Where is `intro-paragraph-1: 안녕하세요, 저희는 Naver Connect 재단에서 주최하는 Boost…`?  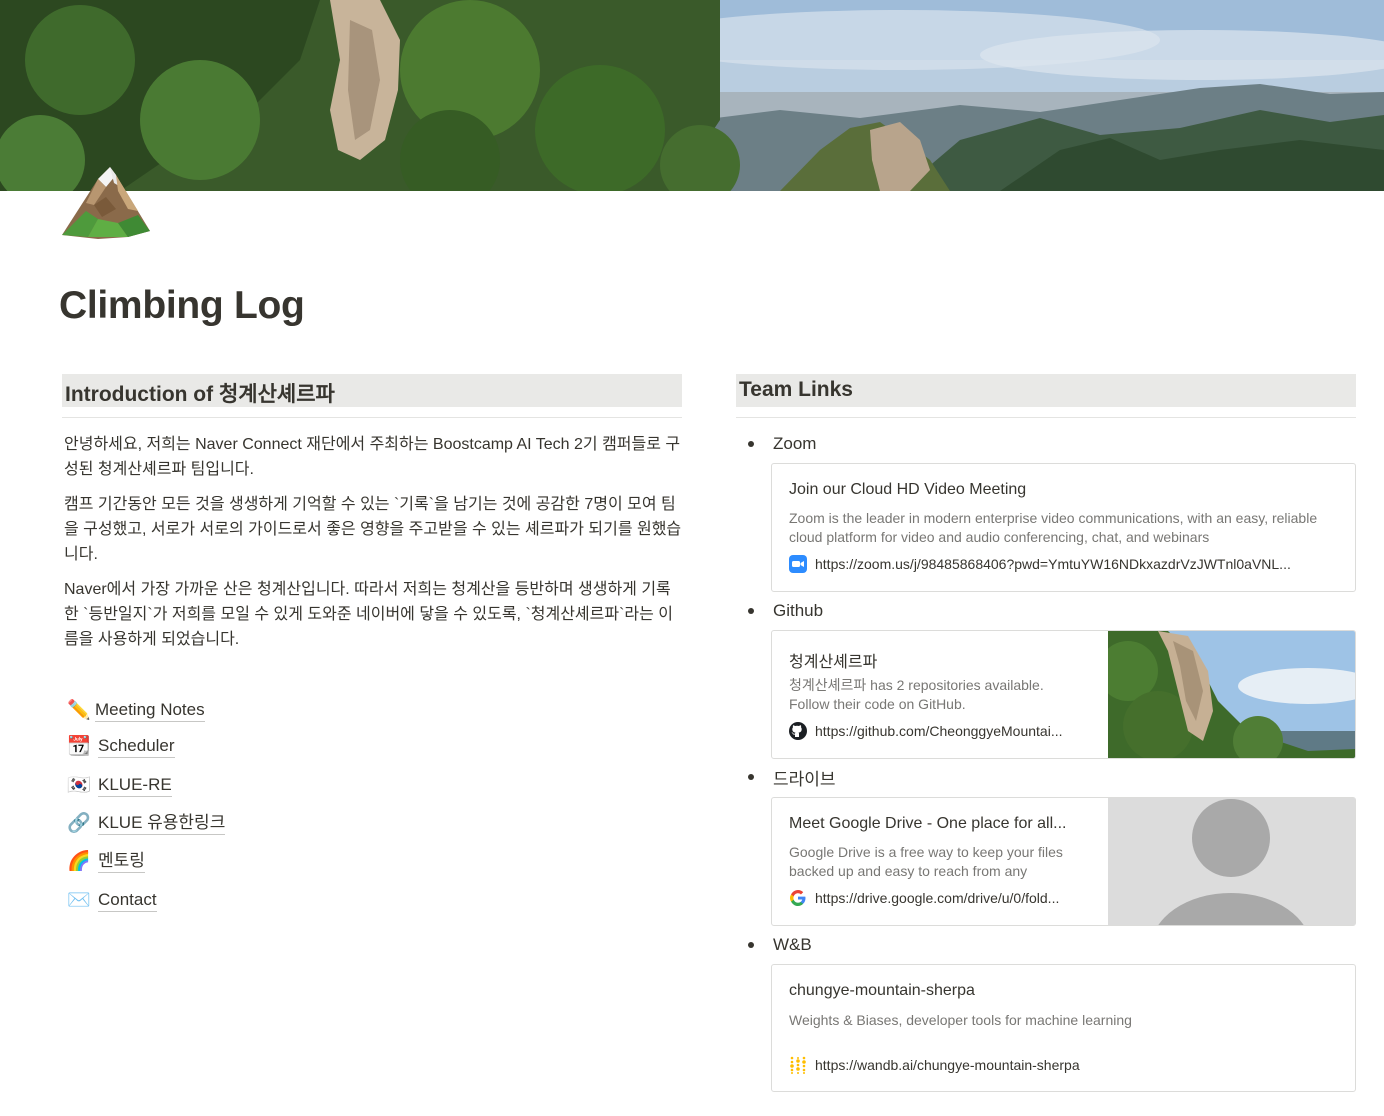 intro-paragraph-1: 안녕하세요, 저희는 Naver Connect 재단에서 주최하는 Boost… is located at coordinates (372, 457).